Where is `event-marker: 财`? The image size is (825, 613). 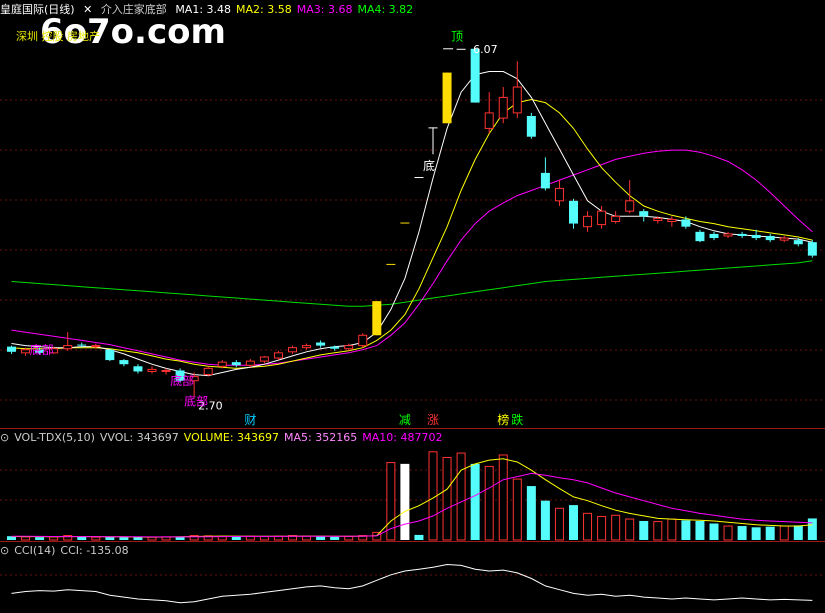 event-marker: 财 is located at coordinates (250, 420).